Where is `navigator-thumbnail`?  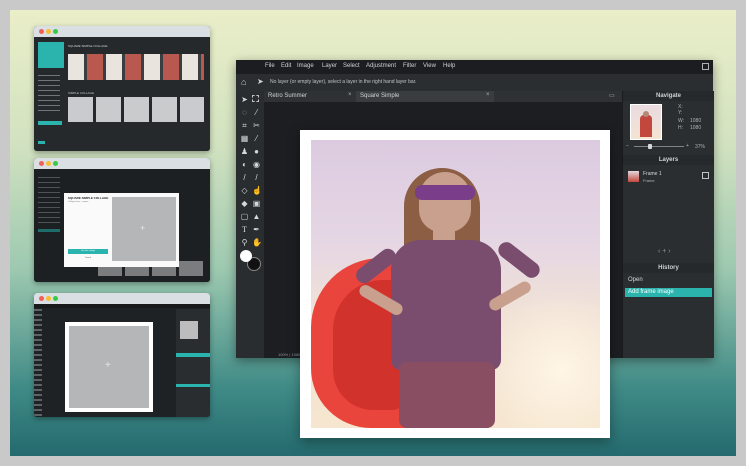 navigator-thumbnail is located at coordinates (646, 122).